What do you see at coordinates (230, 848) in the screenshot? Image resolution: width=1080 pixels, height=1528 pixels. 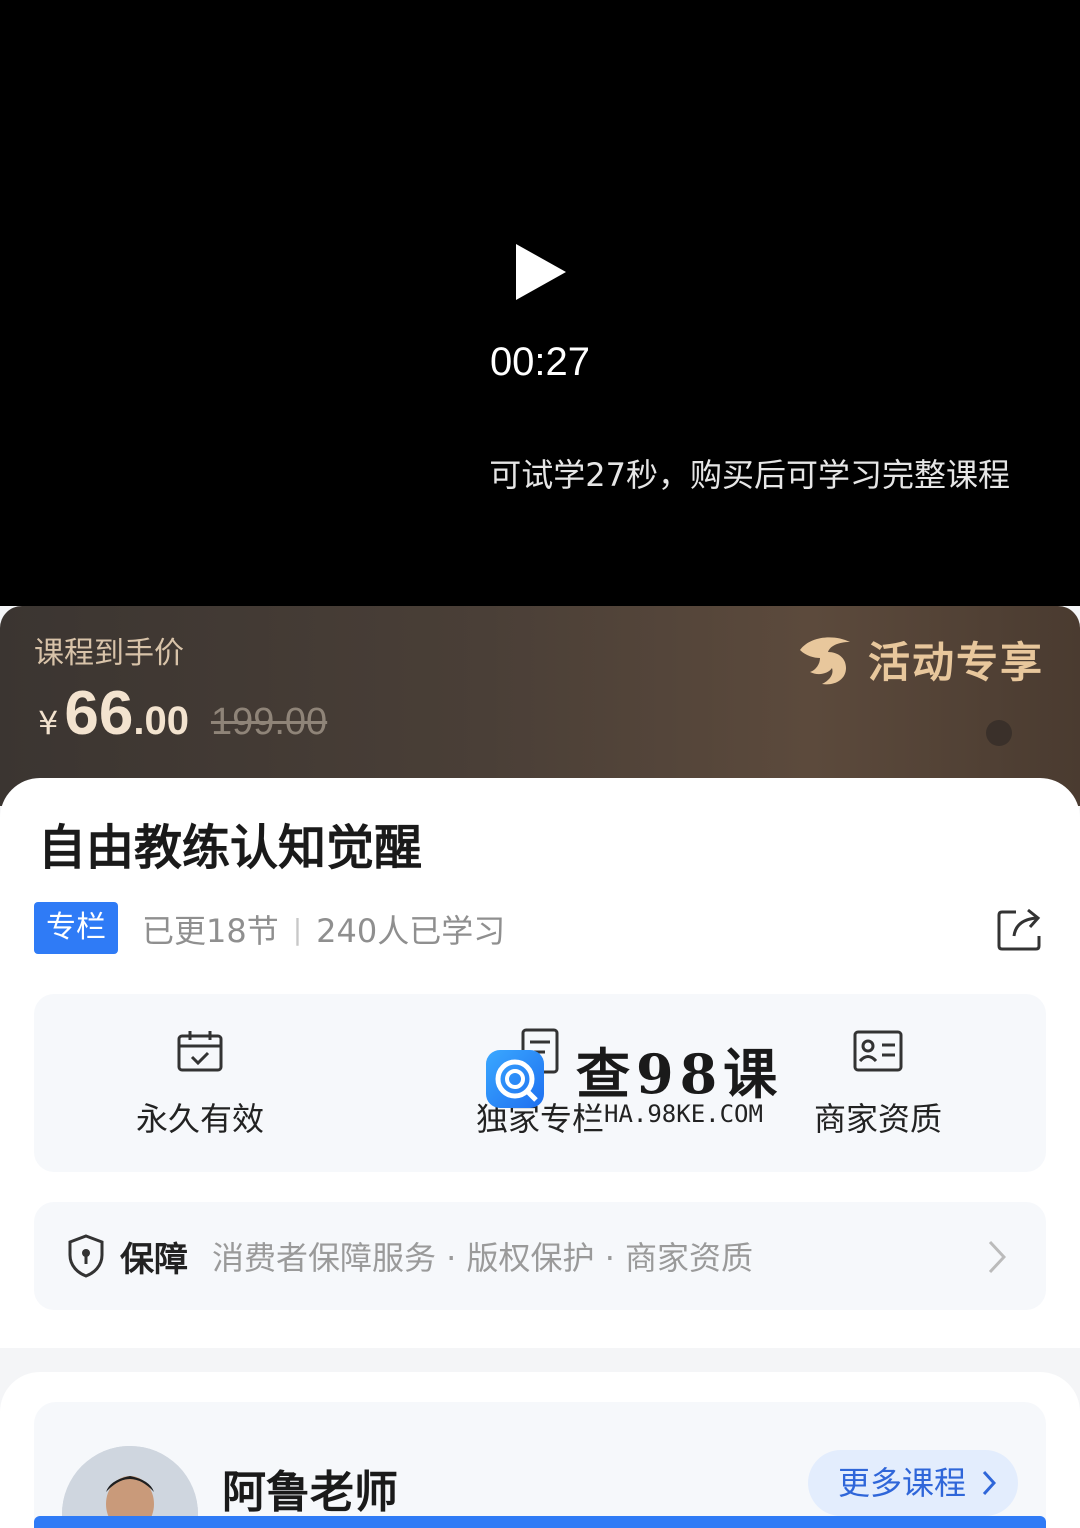 I see `course-title: 自由教练认知觉醒` at bounding box center [230, 848].